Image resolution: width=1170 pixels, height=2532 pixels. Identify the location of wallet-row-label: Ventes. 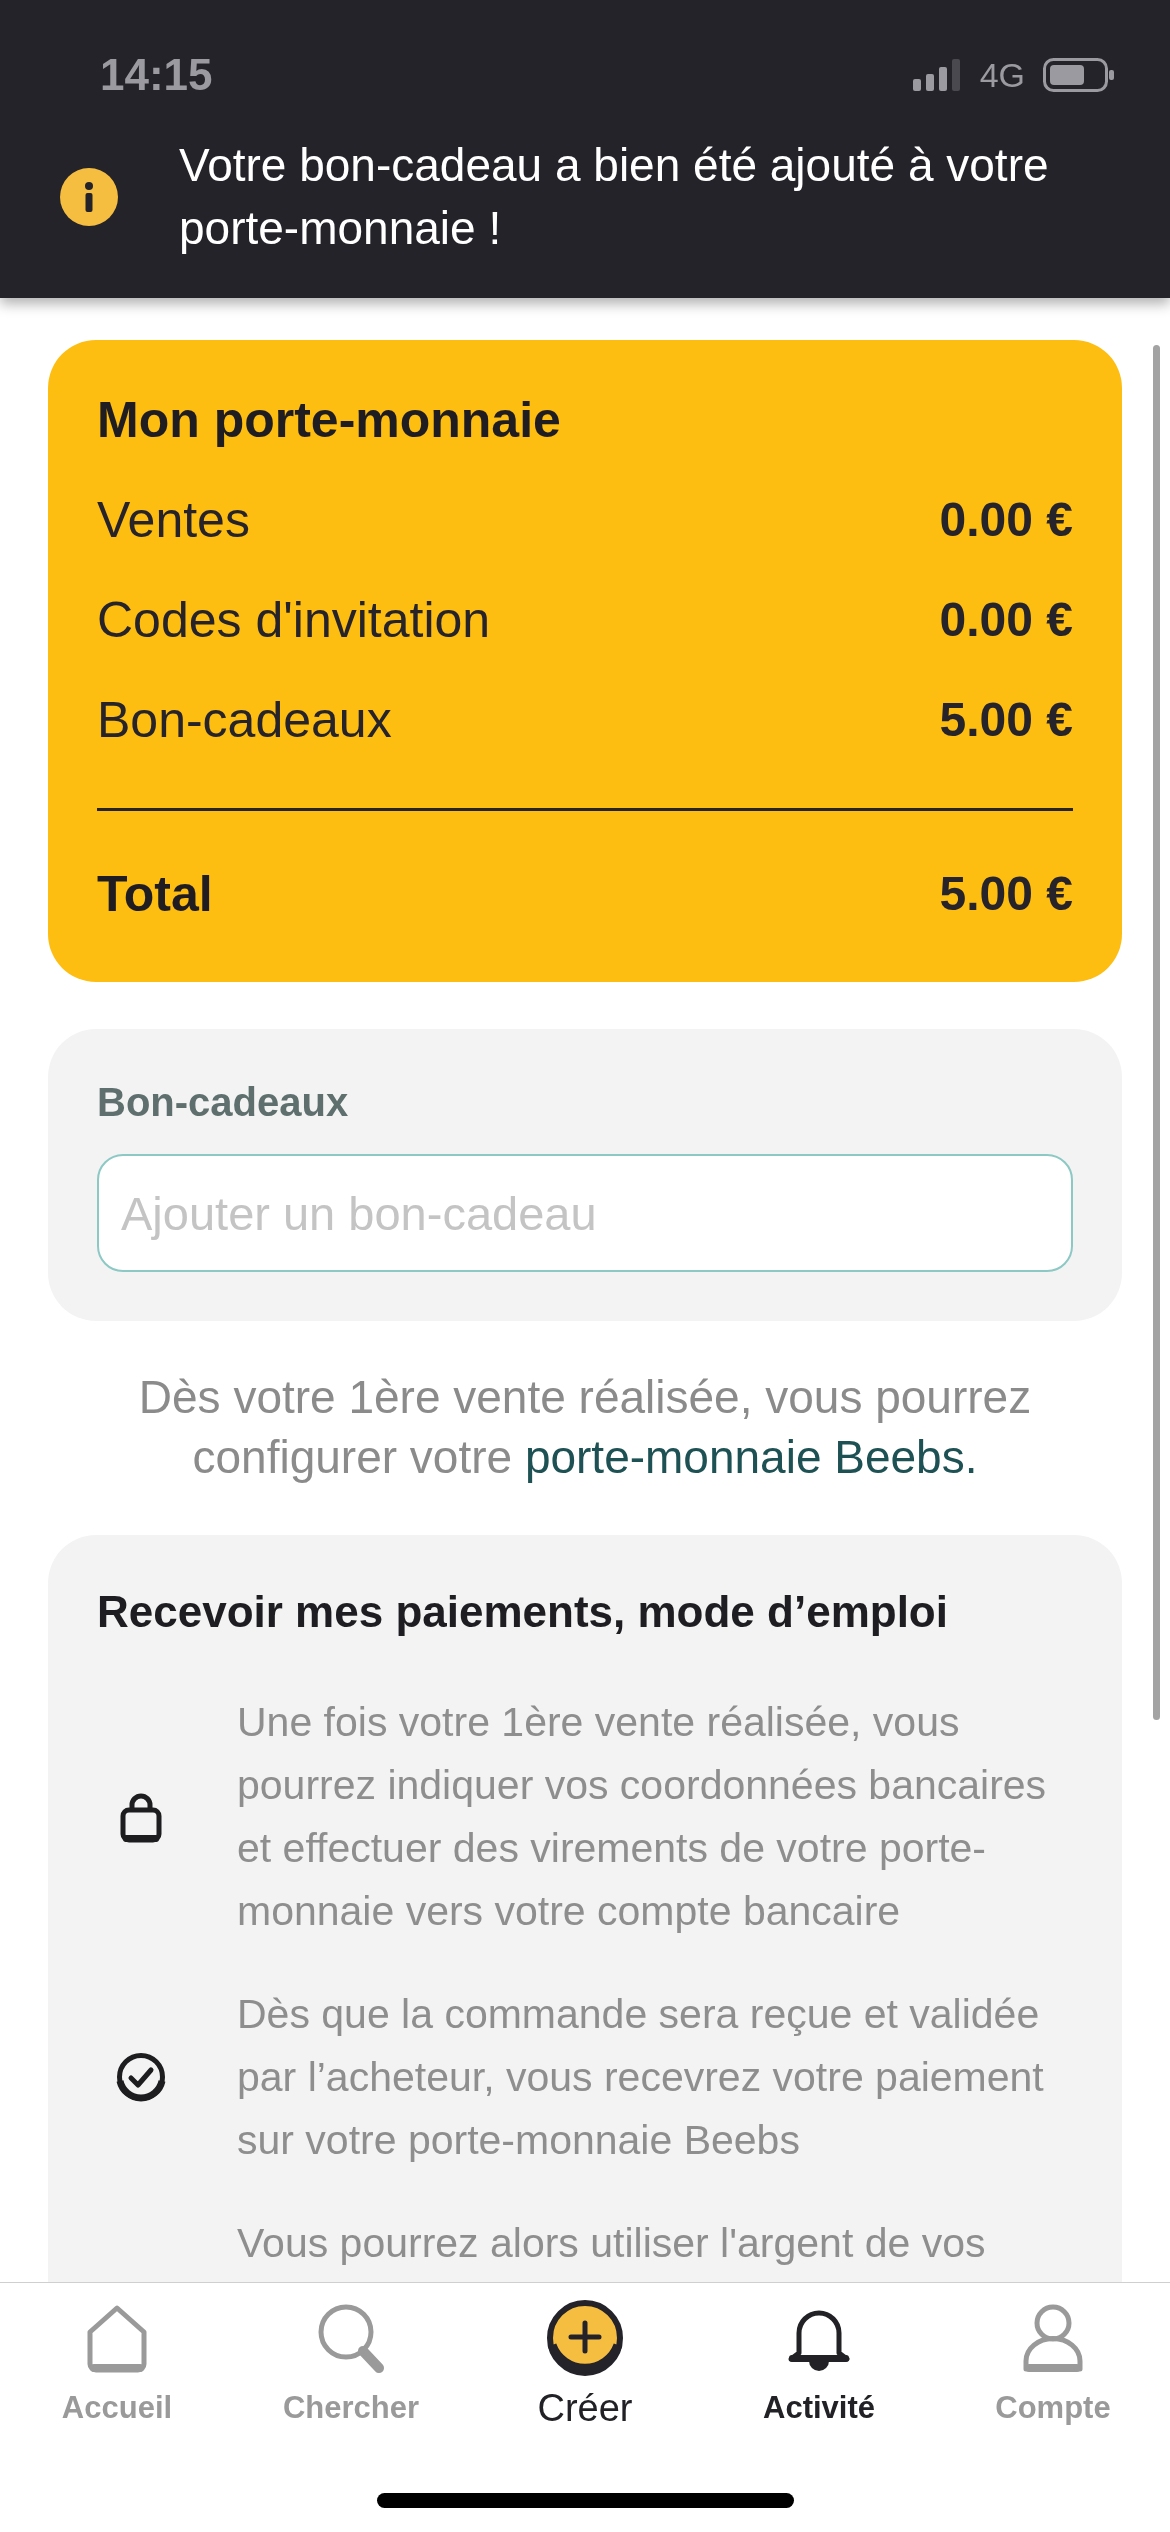
(173, 520).